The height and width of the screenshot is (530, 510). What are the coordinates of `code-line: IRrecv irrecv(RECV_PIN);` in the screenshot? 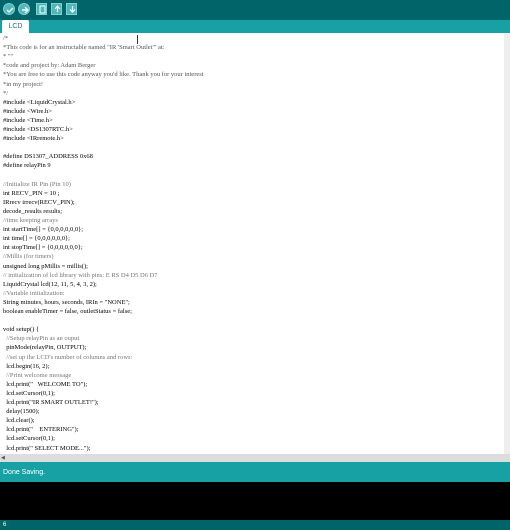 It's located at (39, 202).